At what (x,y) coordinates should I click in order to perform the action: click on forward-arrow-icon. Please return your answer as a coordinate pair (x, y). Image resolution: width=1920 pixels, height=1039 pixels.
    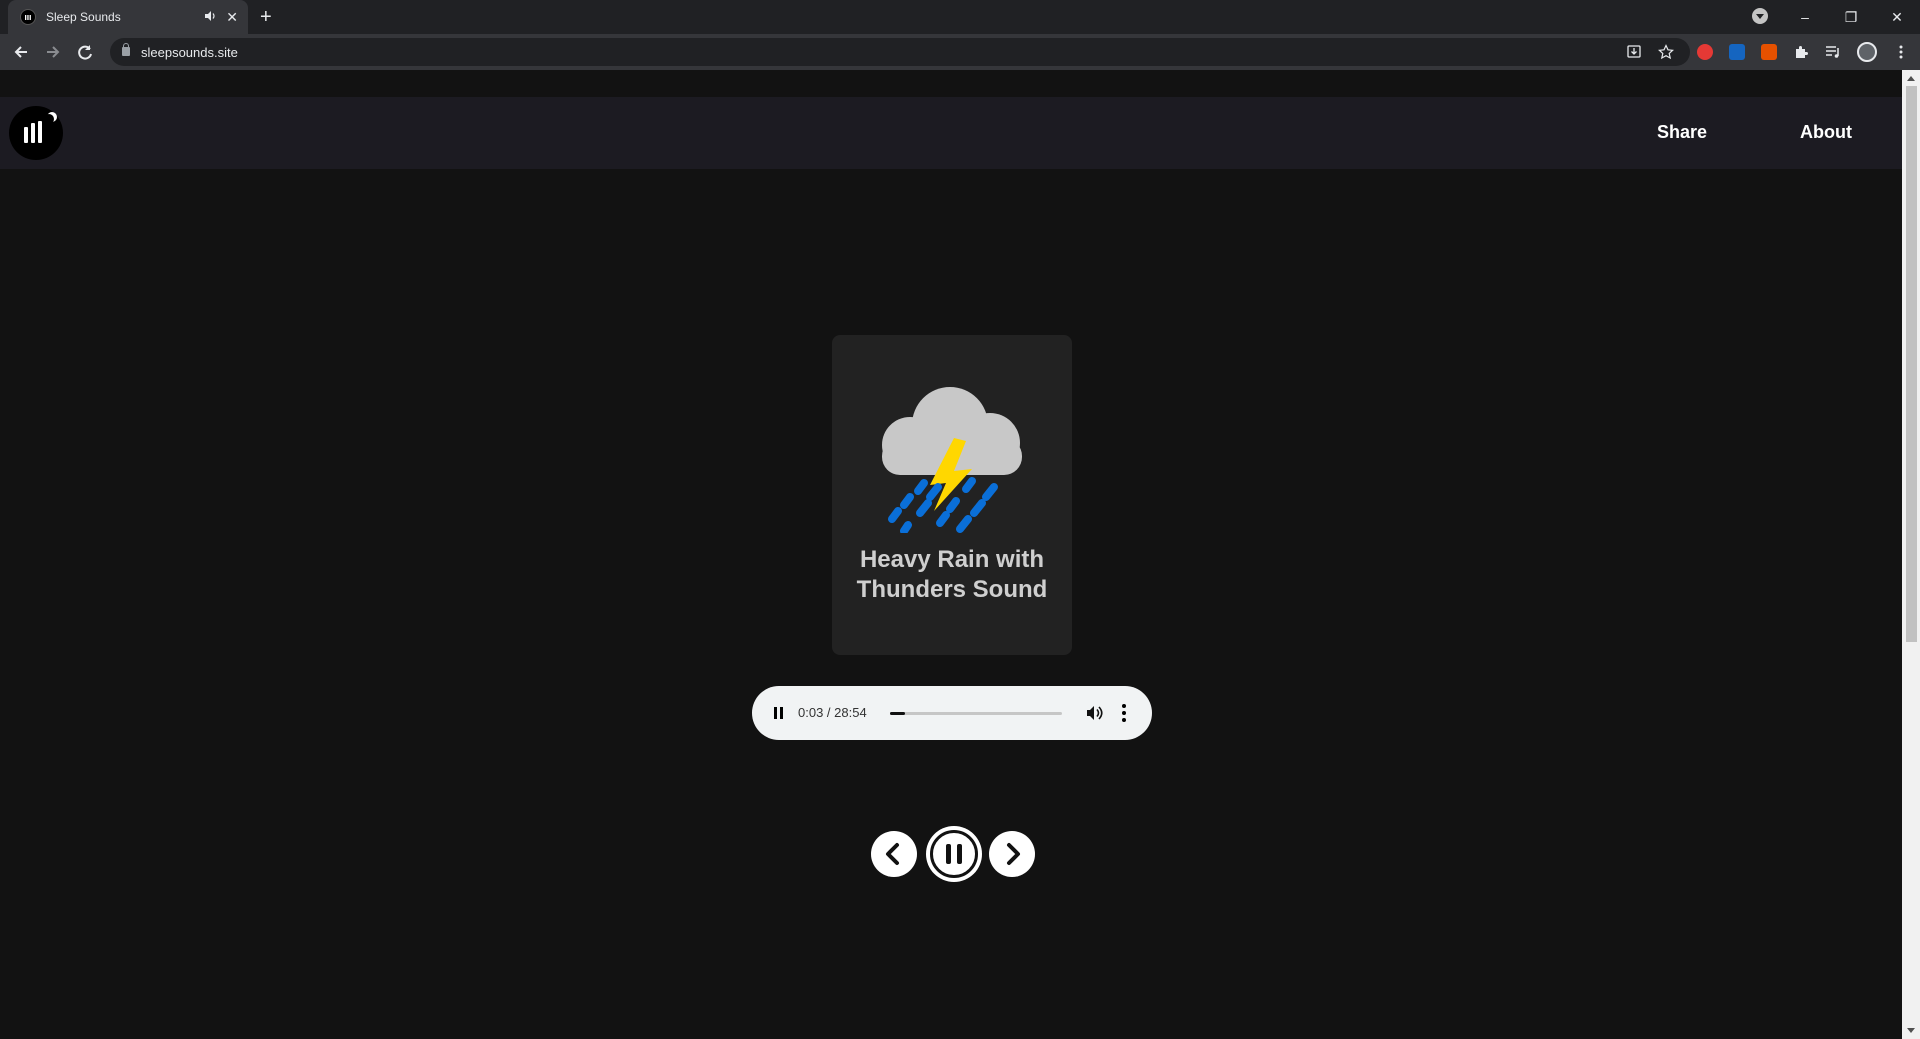
    Looking at the image, I should click on (53, 52).